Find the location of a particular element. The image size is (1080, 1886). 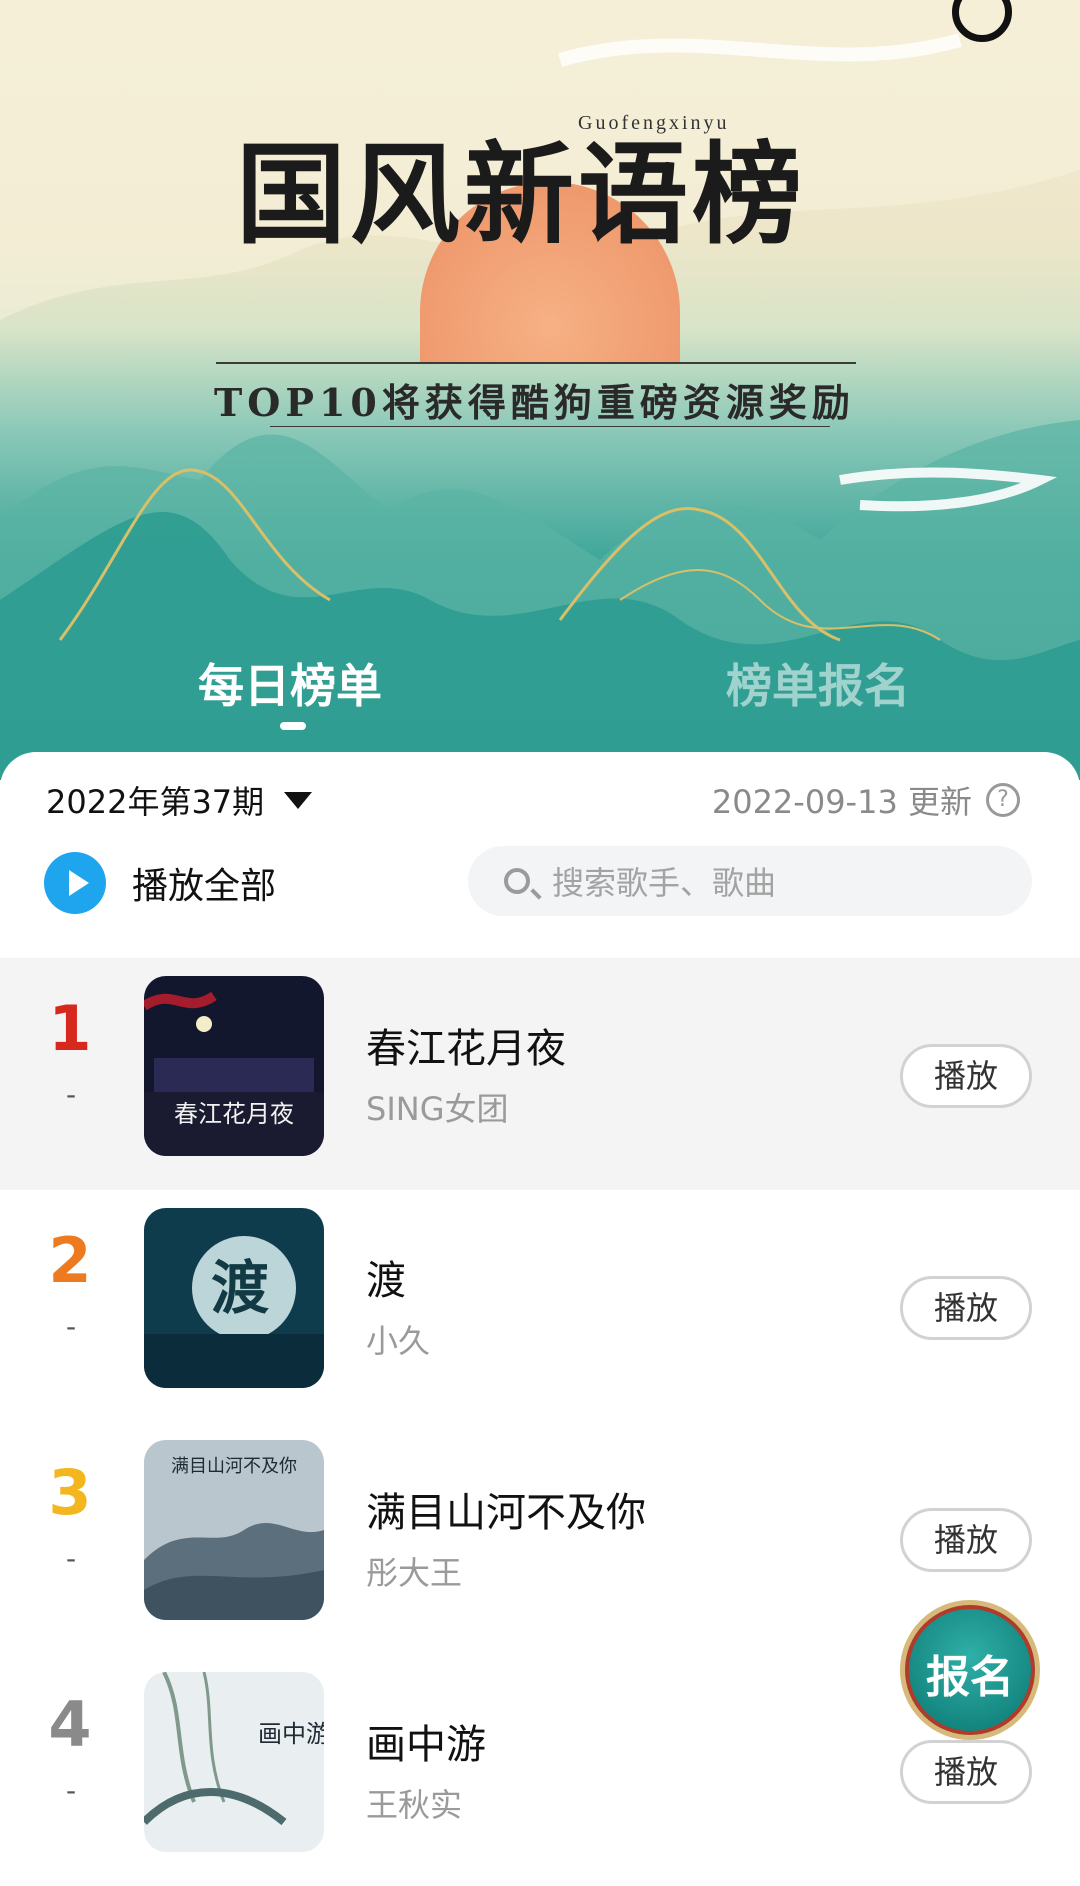

cover-title: 渡 is located at coordinates (240, 1288).